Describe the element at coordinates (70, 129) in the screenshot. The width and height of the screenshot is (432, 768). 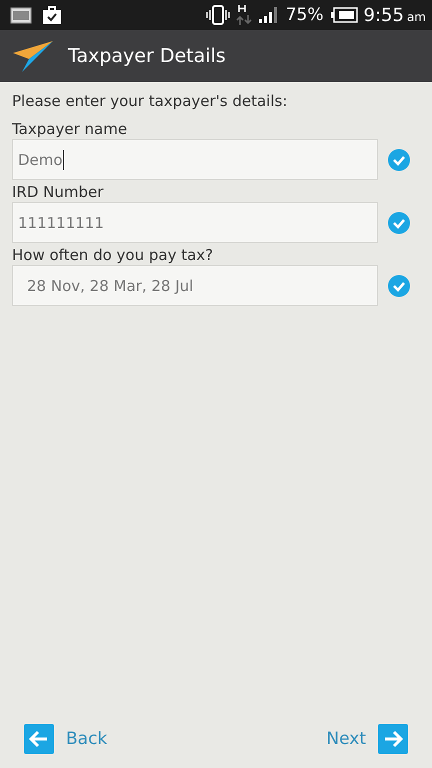
I see `field-label: Taxpayer name` at that location.